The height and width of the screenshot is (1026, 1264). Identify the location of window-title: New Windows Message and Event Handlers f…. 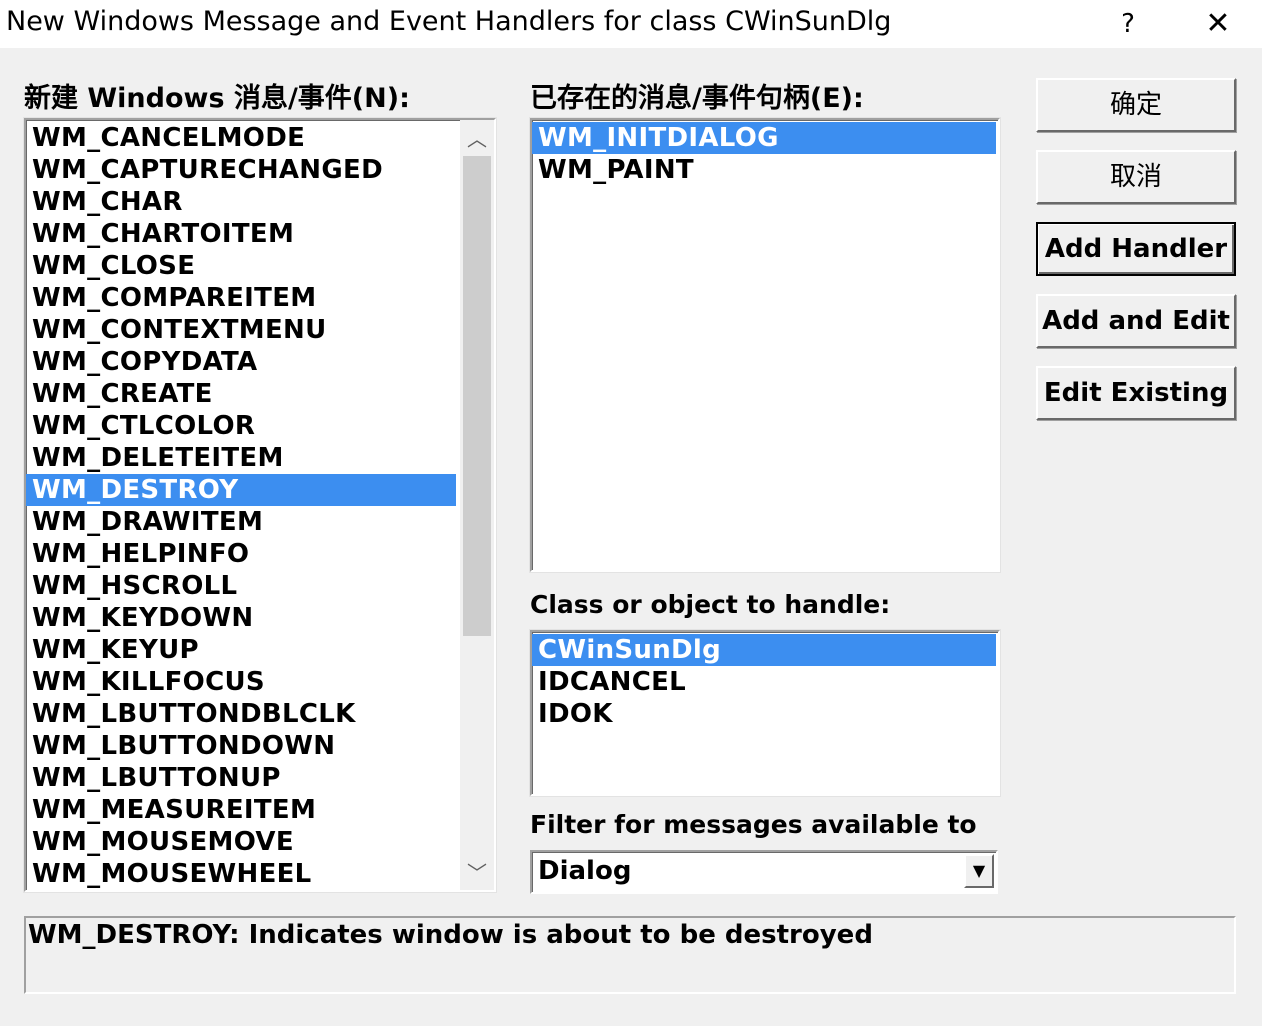
(449, 21).